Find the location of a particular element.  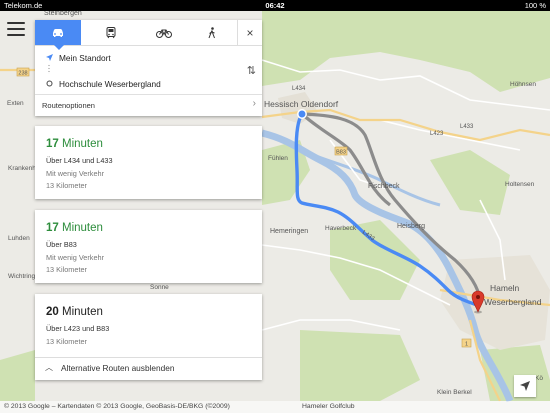

destination-circle-icon is located at coordinates (49, 83).